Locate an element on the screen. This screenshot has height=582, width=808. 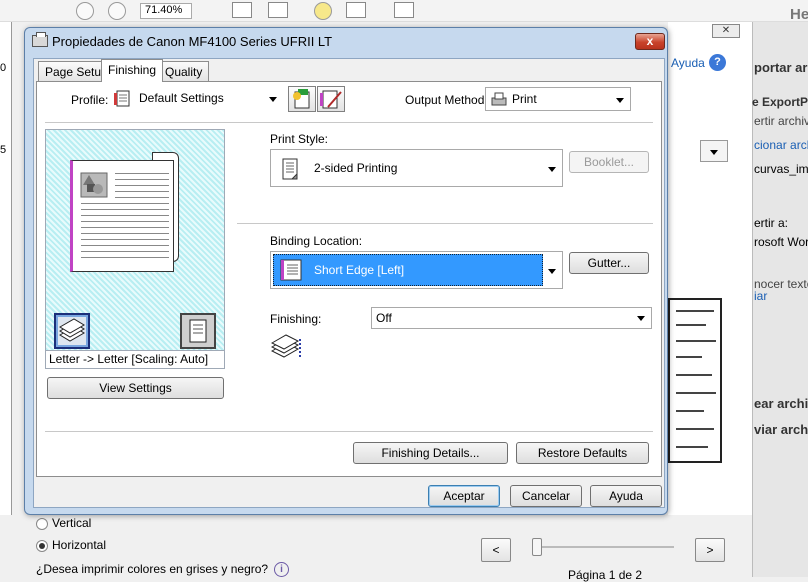
header-separator is located at coordinates (349, 122).